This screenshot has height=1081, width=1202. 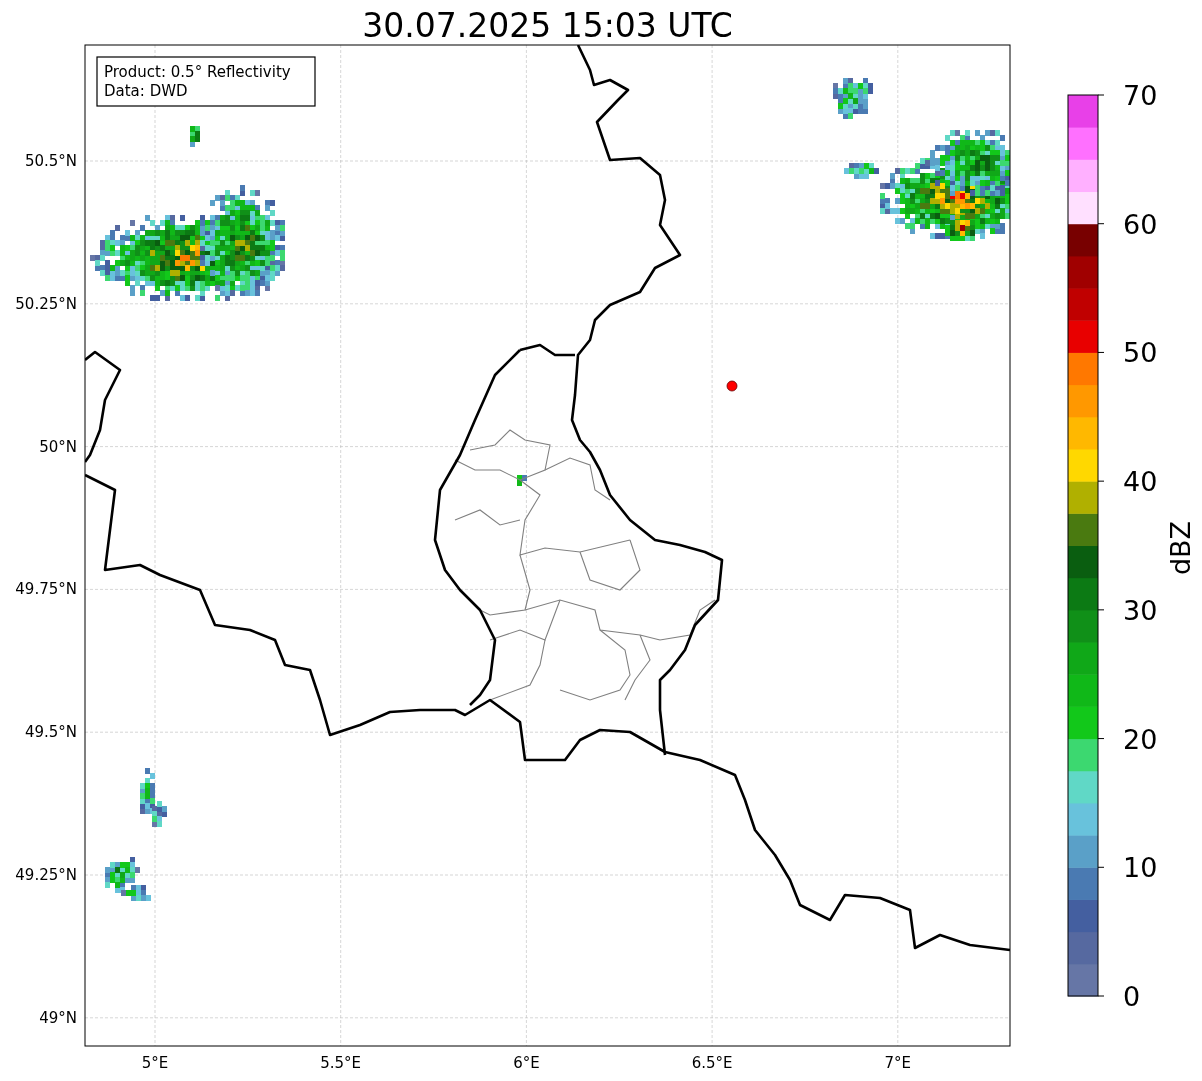 I want to click on axis-tick-label: 49°N, so click(x=58, y=1017).